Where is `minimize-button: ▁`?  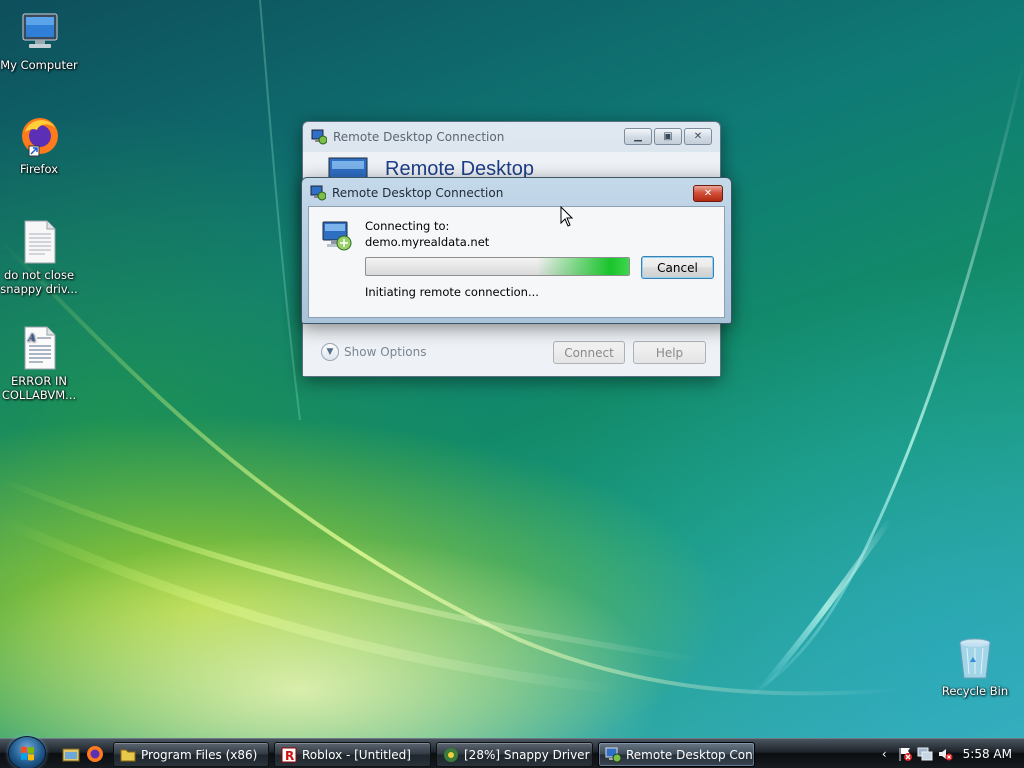
minimize-button: ▁ is located at coordinates (638, 136).